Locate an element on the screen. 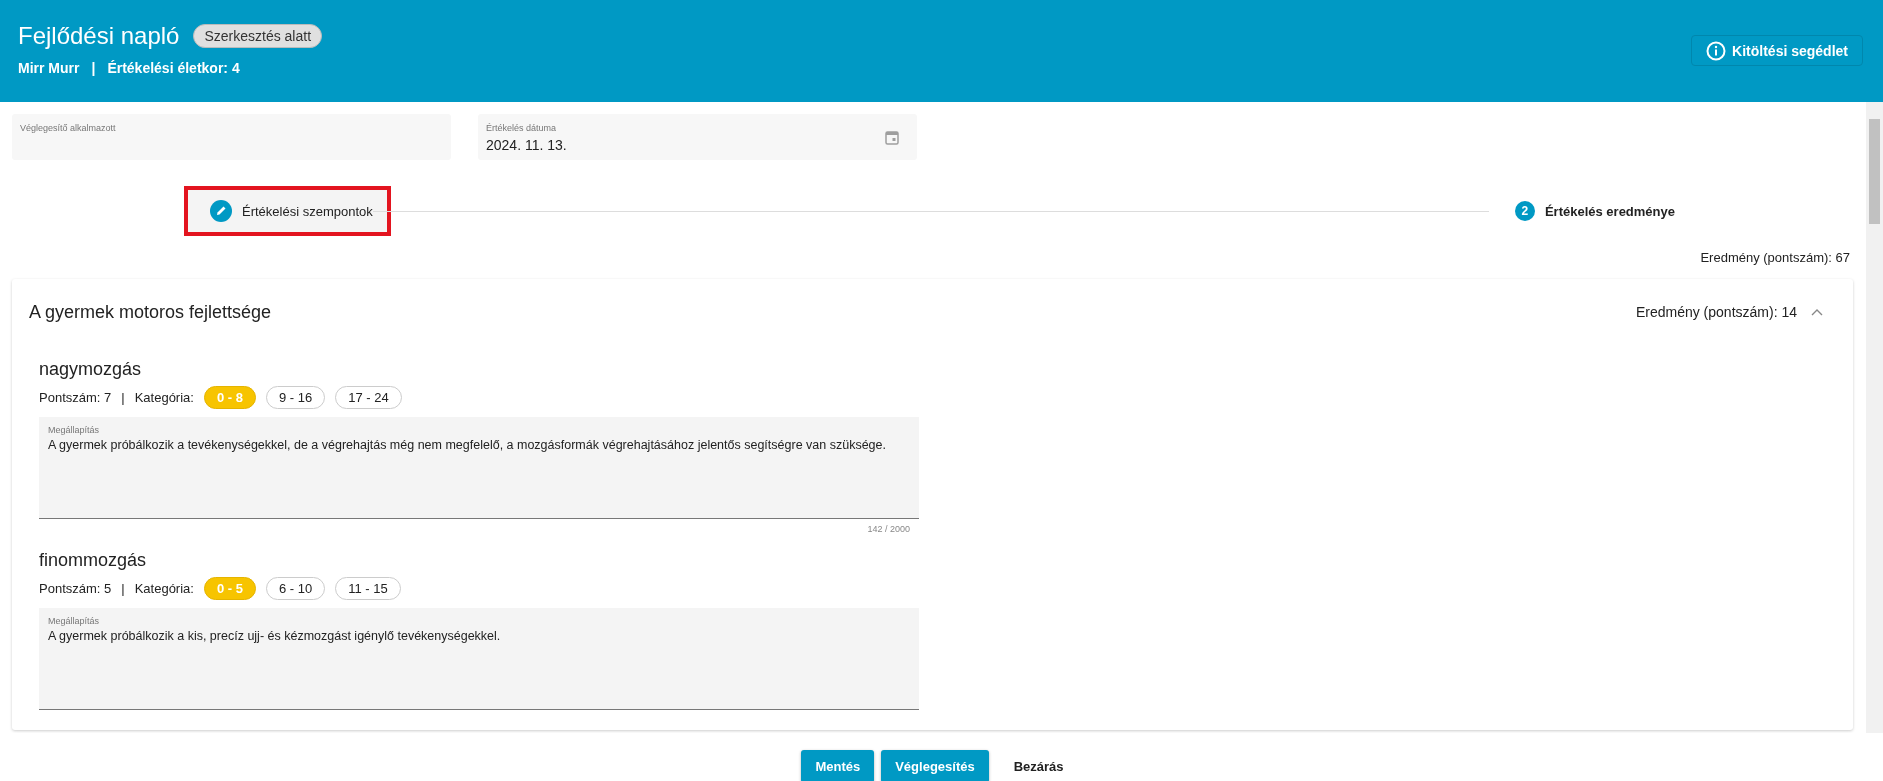 The image size is (1883, 781). input-field: Értékelés dátuma 2024. 11. 13. is located at coordinates (697, 137).